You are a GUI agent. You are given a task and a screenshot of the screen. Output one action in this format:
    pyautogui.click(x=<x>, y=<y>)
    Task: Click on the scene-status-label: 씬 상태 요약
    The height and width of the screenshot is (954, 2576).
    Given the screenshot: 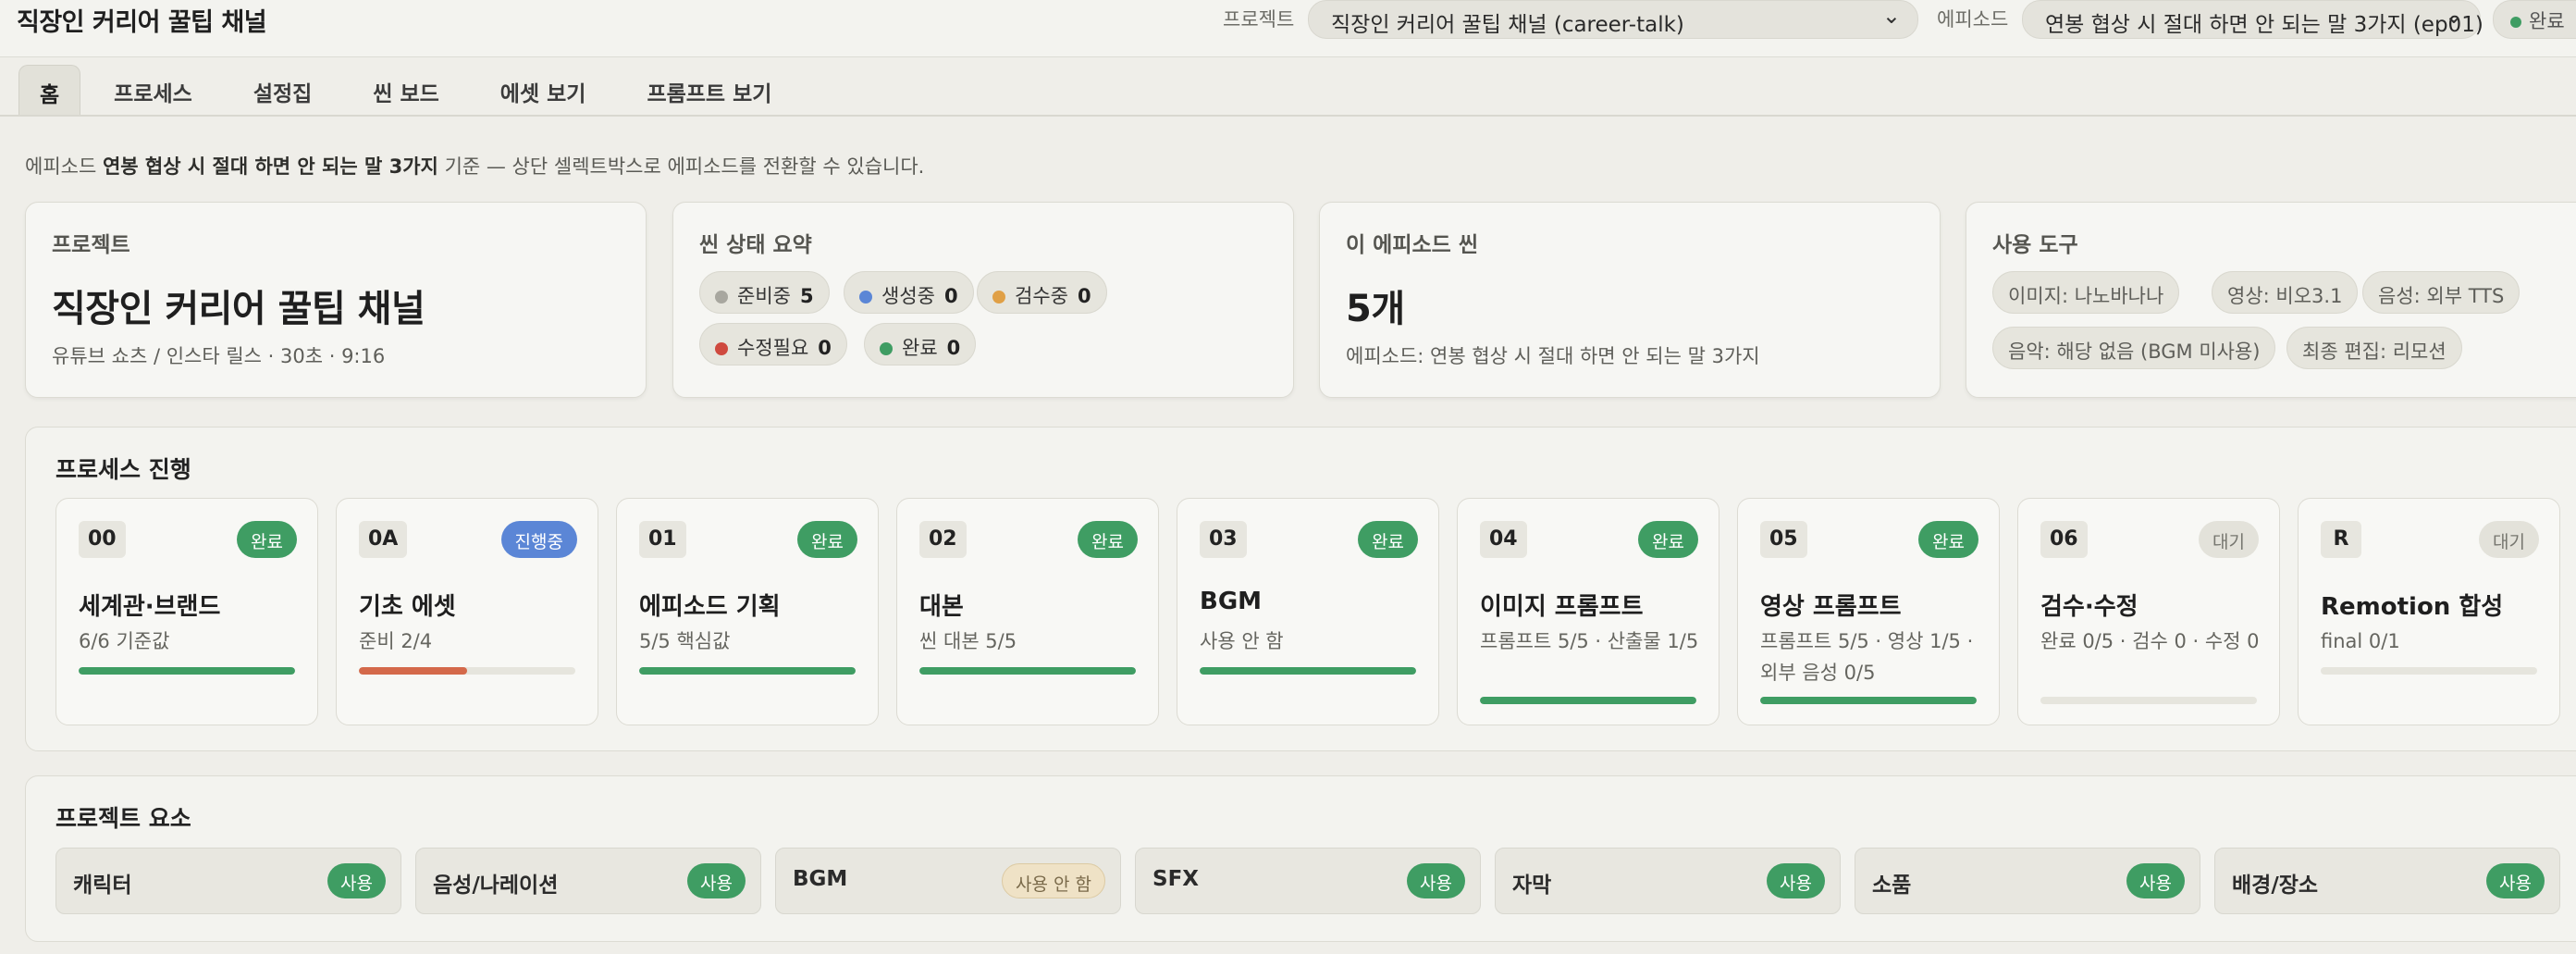 What is the action you would take?
    pyautogui.click(x=755, y=245)
    